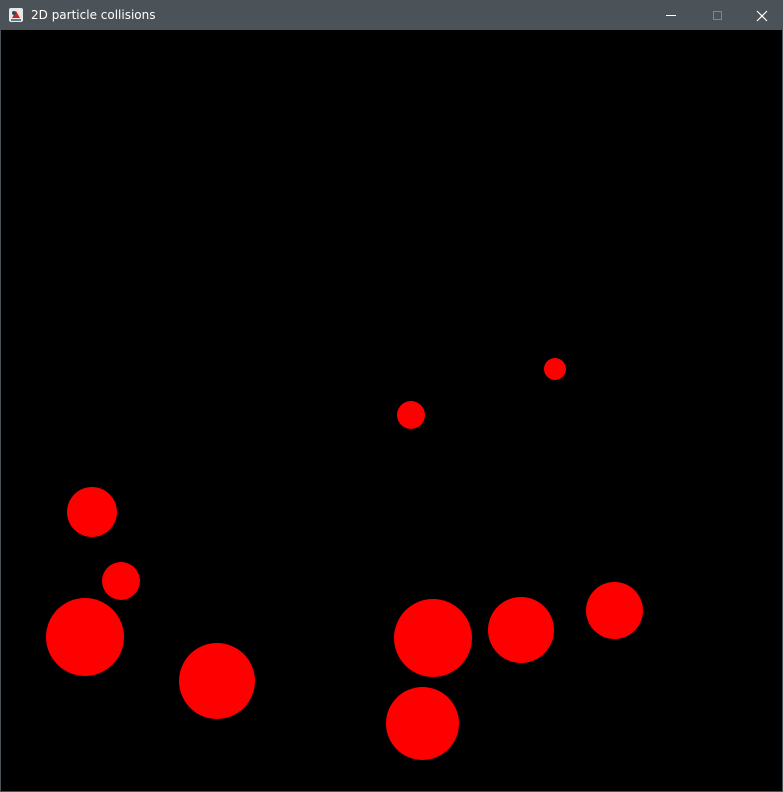 Image resolution: width=783 pixels, height=792 pixels. What do you see at coordinates (391, 15) in the screenshot?
I see `title-bar: 2D particle collisions` at bounding box center [391, 15].